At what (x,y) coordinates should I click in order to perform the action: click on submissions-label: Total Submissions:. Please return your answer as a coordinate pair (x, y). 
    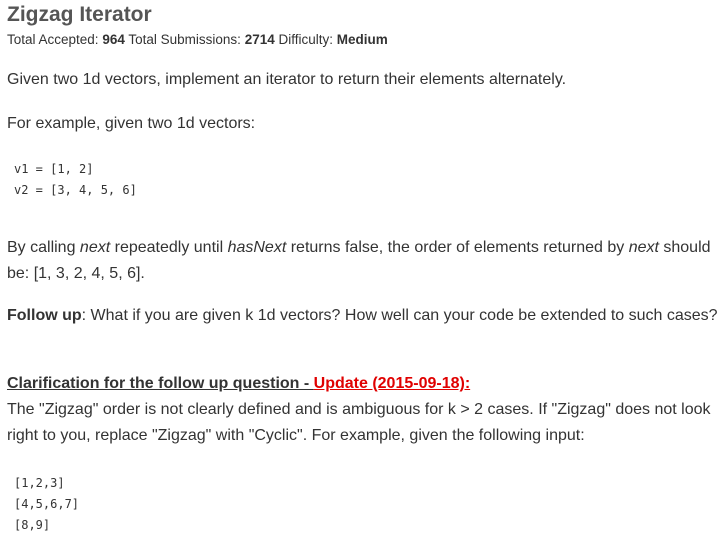
    Looking at the image, I should click on (184, 39).